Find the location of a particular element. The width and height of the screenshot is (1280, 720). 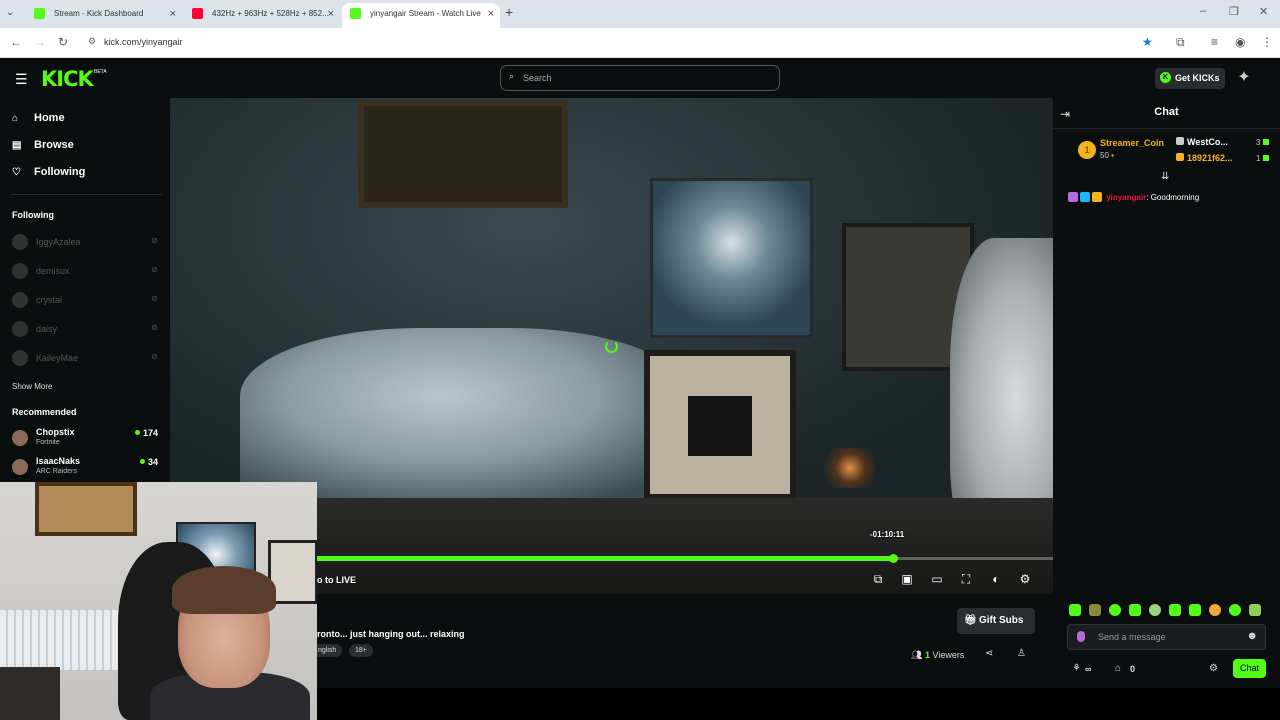

user-avatar: ✦ is located at coordinates (1244, 77).